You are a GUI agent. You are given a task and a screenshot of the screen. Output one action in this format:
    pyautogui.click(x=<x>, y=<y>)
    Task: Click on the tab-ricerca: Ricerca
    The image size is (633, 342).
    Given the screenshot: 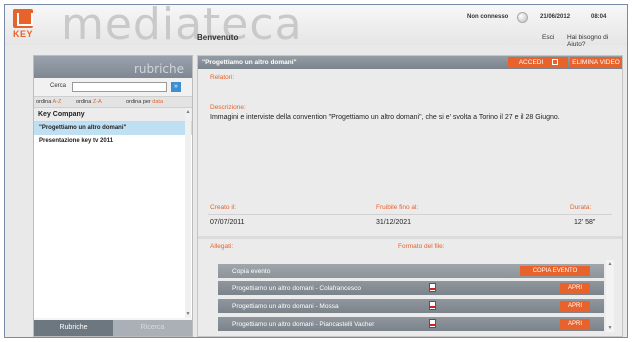 What is the action you would take?
    pyautogui.click(x=152, y=328)
    